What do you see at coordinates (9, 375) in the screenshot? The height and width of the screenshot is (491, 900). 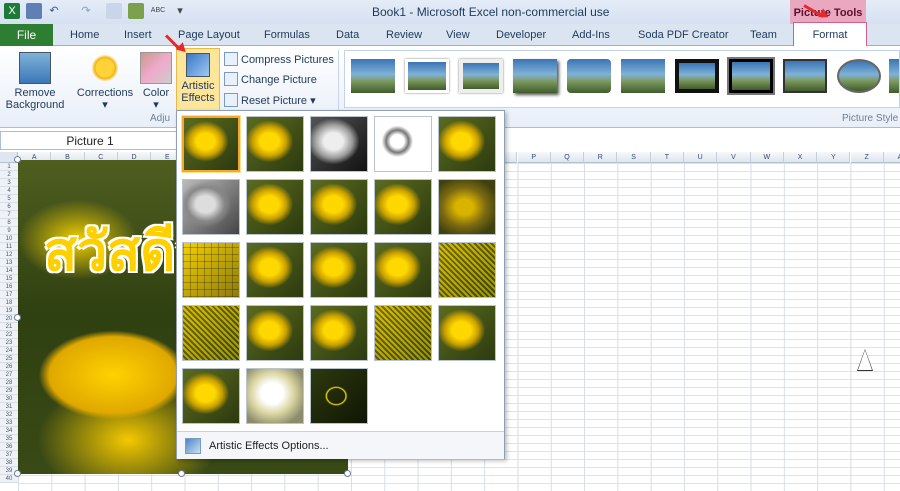 I see `row-header: 27` at bounding box center [9, 375].